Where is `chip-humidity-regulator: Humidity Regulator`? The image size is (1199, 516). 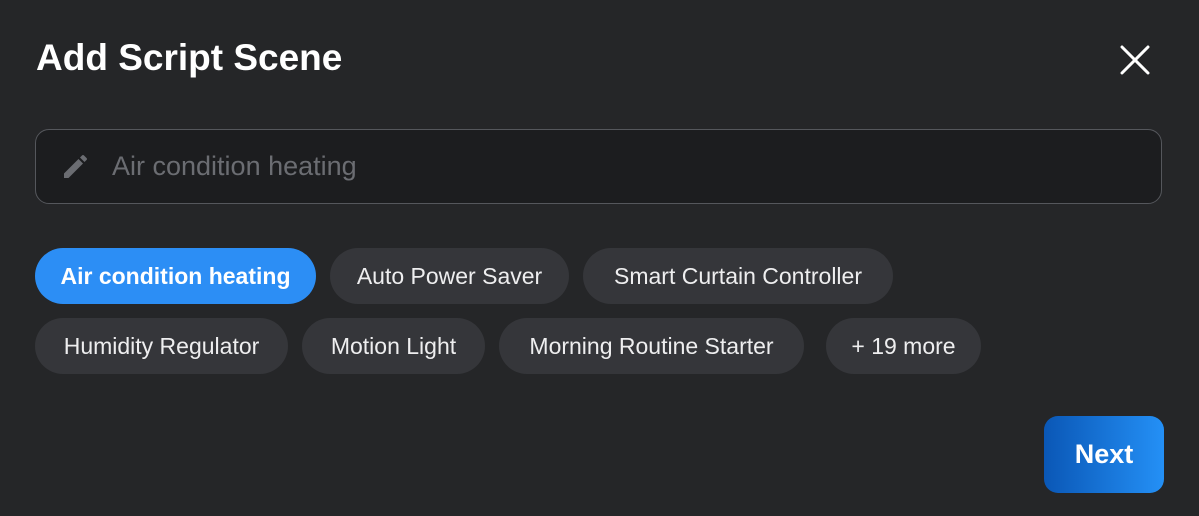
chip-humidity-regulator: Humidity Regulator is located at coordinates (161, 346).